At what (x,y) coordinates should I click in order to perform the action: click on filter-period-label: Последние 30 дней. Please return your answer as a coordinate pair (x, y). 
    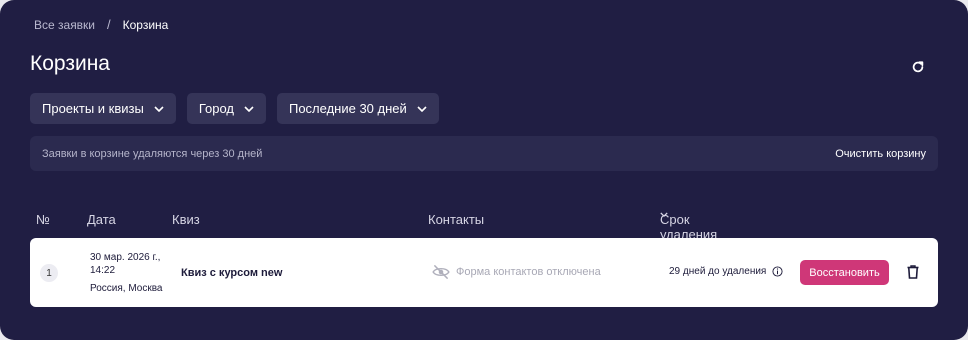
    Looking at the image, I should click on (347, 108).